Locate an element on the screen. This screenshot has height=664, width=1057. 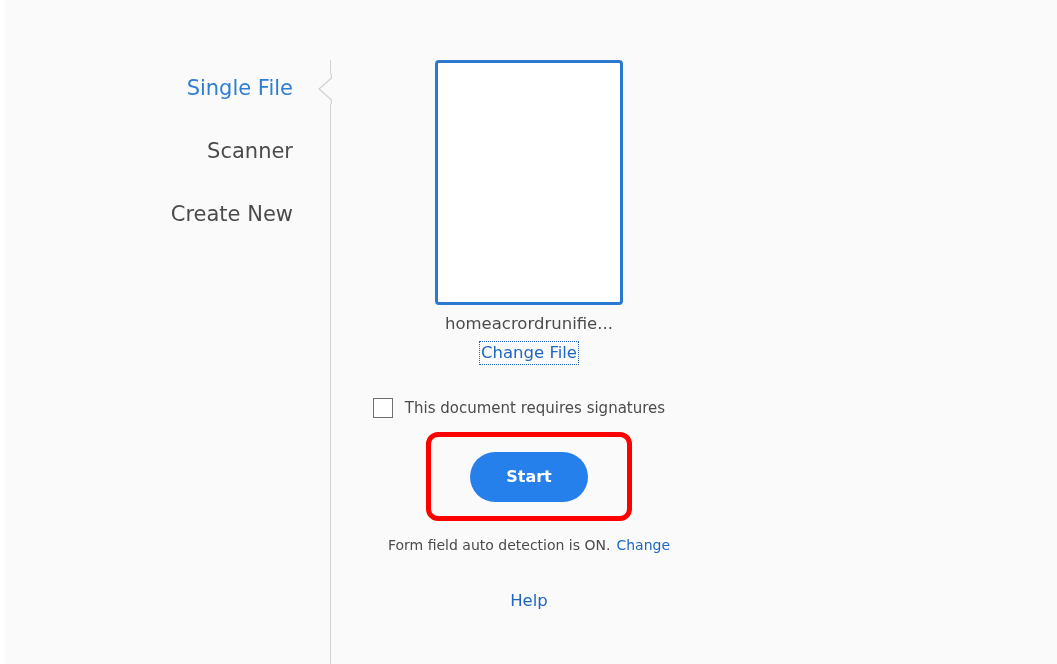
document-thumbnail is located at coordinates (529, 182).